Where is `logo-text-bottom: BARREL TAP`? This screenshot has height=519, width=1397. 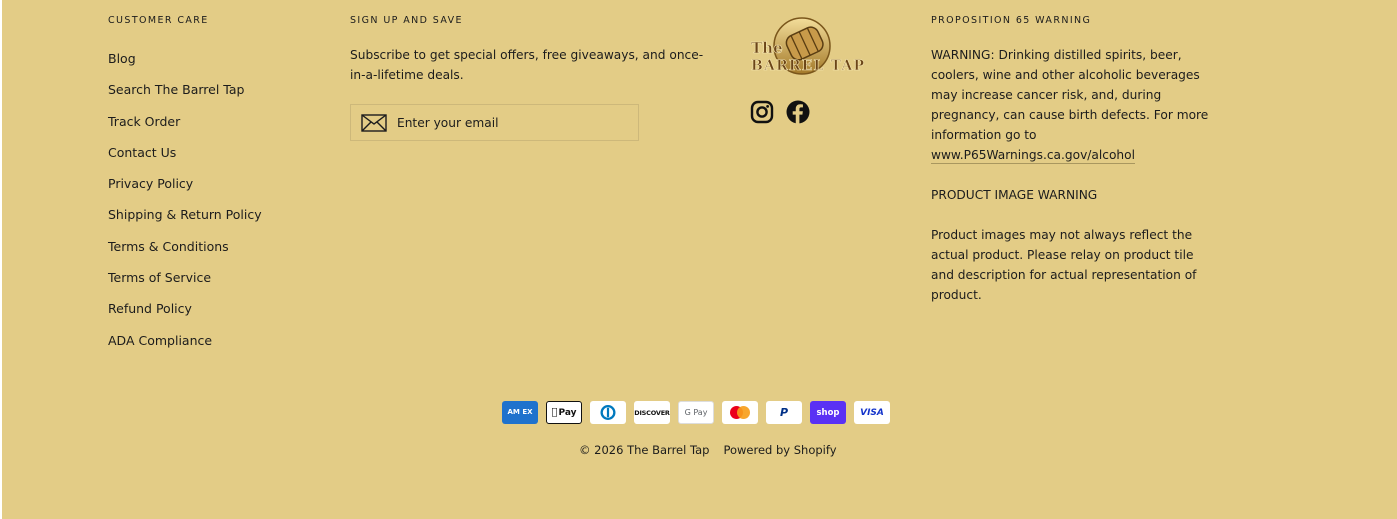 logo-text-bottom: BARREL TAP is located at coordinates (807, 66).